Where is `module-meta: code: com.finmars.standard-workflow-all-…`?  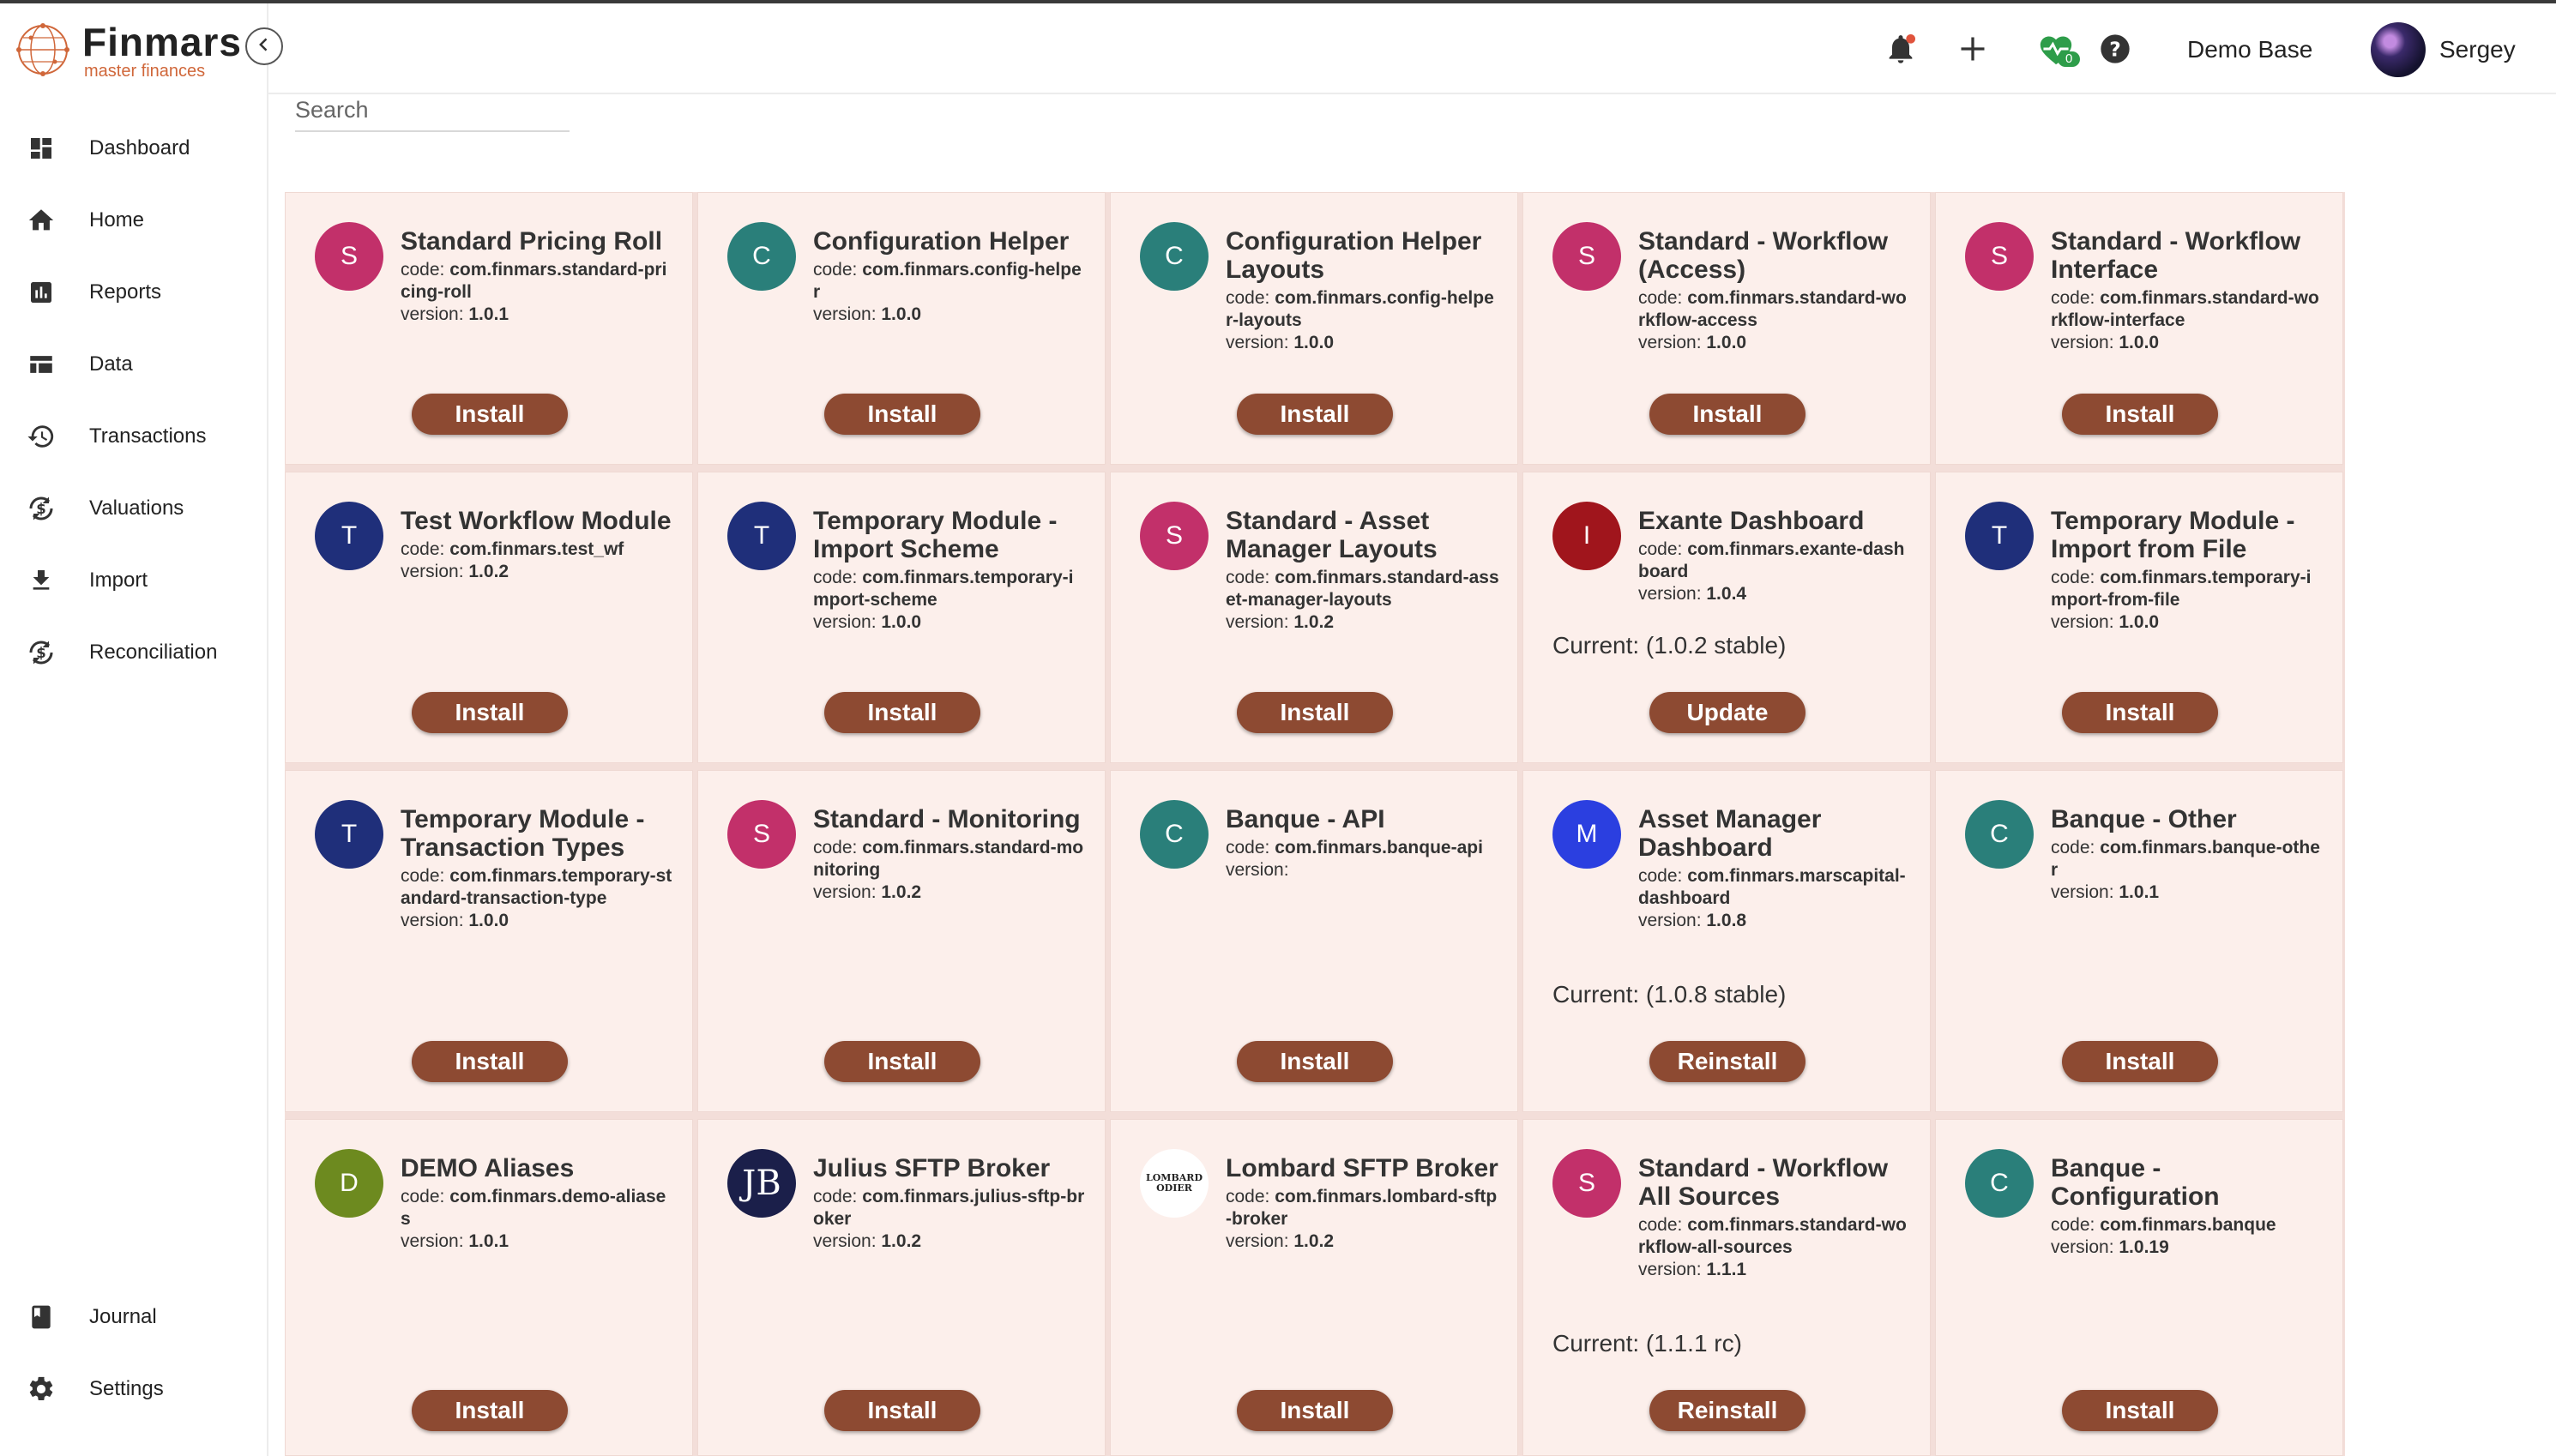
module-meta: code: com.finmars.standard-workflow-all-… is located at coordinates (1775, 1248).